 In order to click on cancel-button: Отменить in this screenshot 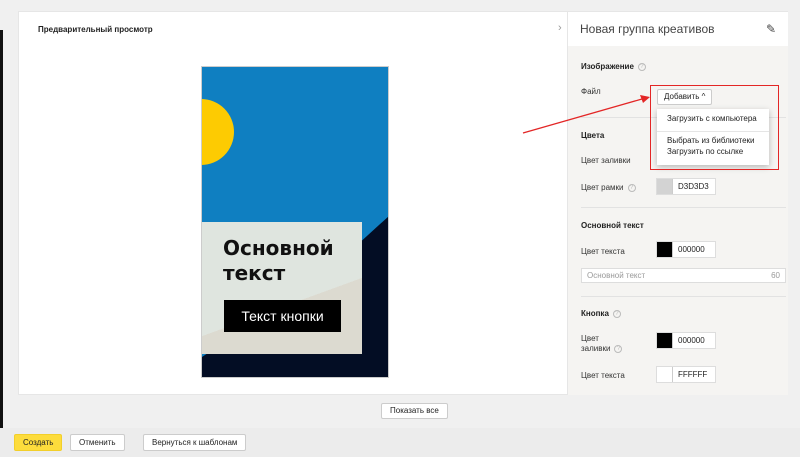, I will do `click(97, 442)`.